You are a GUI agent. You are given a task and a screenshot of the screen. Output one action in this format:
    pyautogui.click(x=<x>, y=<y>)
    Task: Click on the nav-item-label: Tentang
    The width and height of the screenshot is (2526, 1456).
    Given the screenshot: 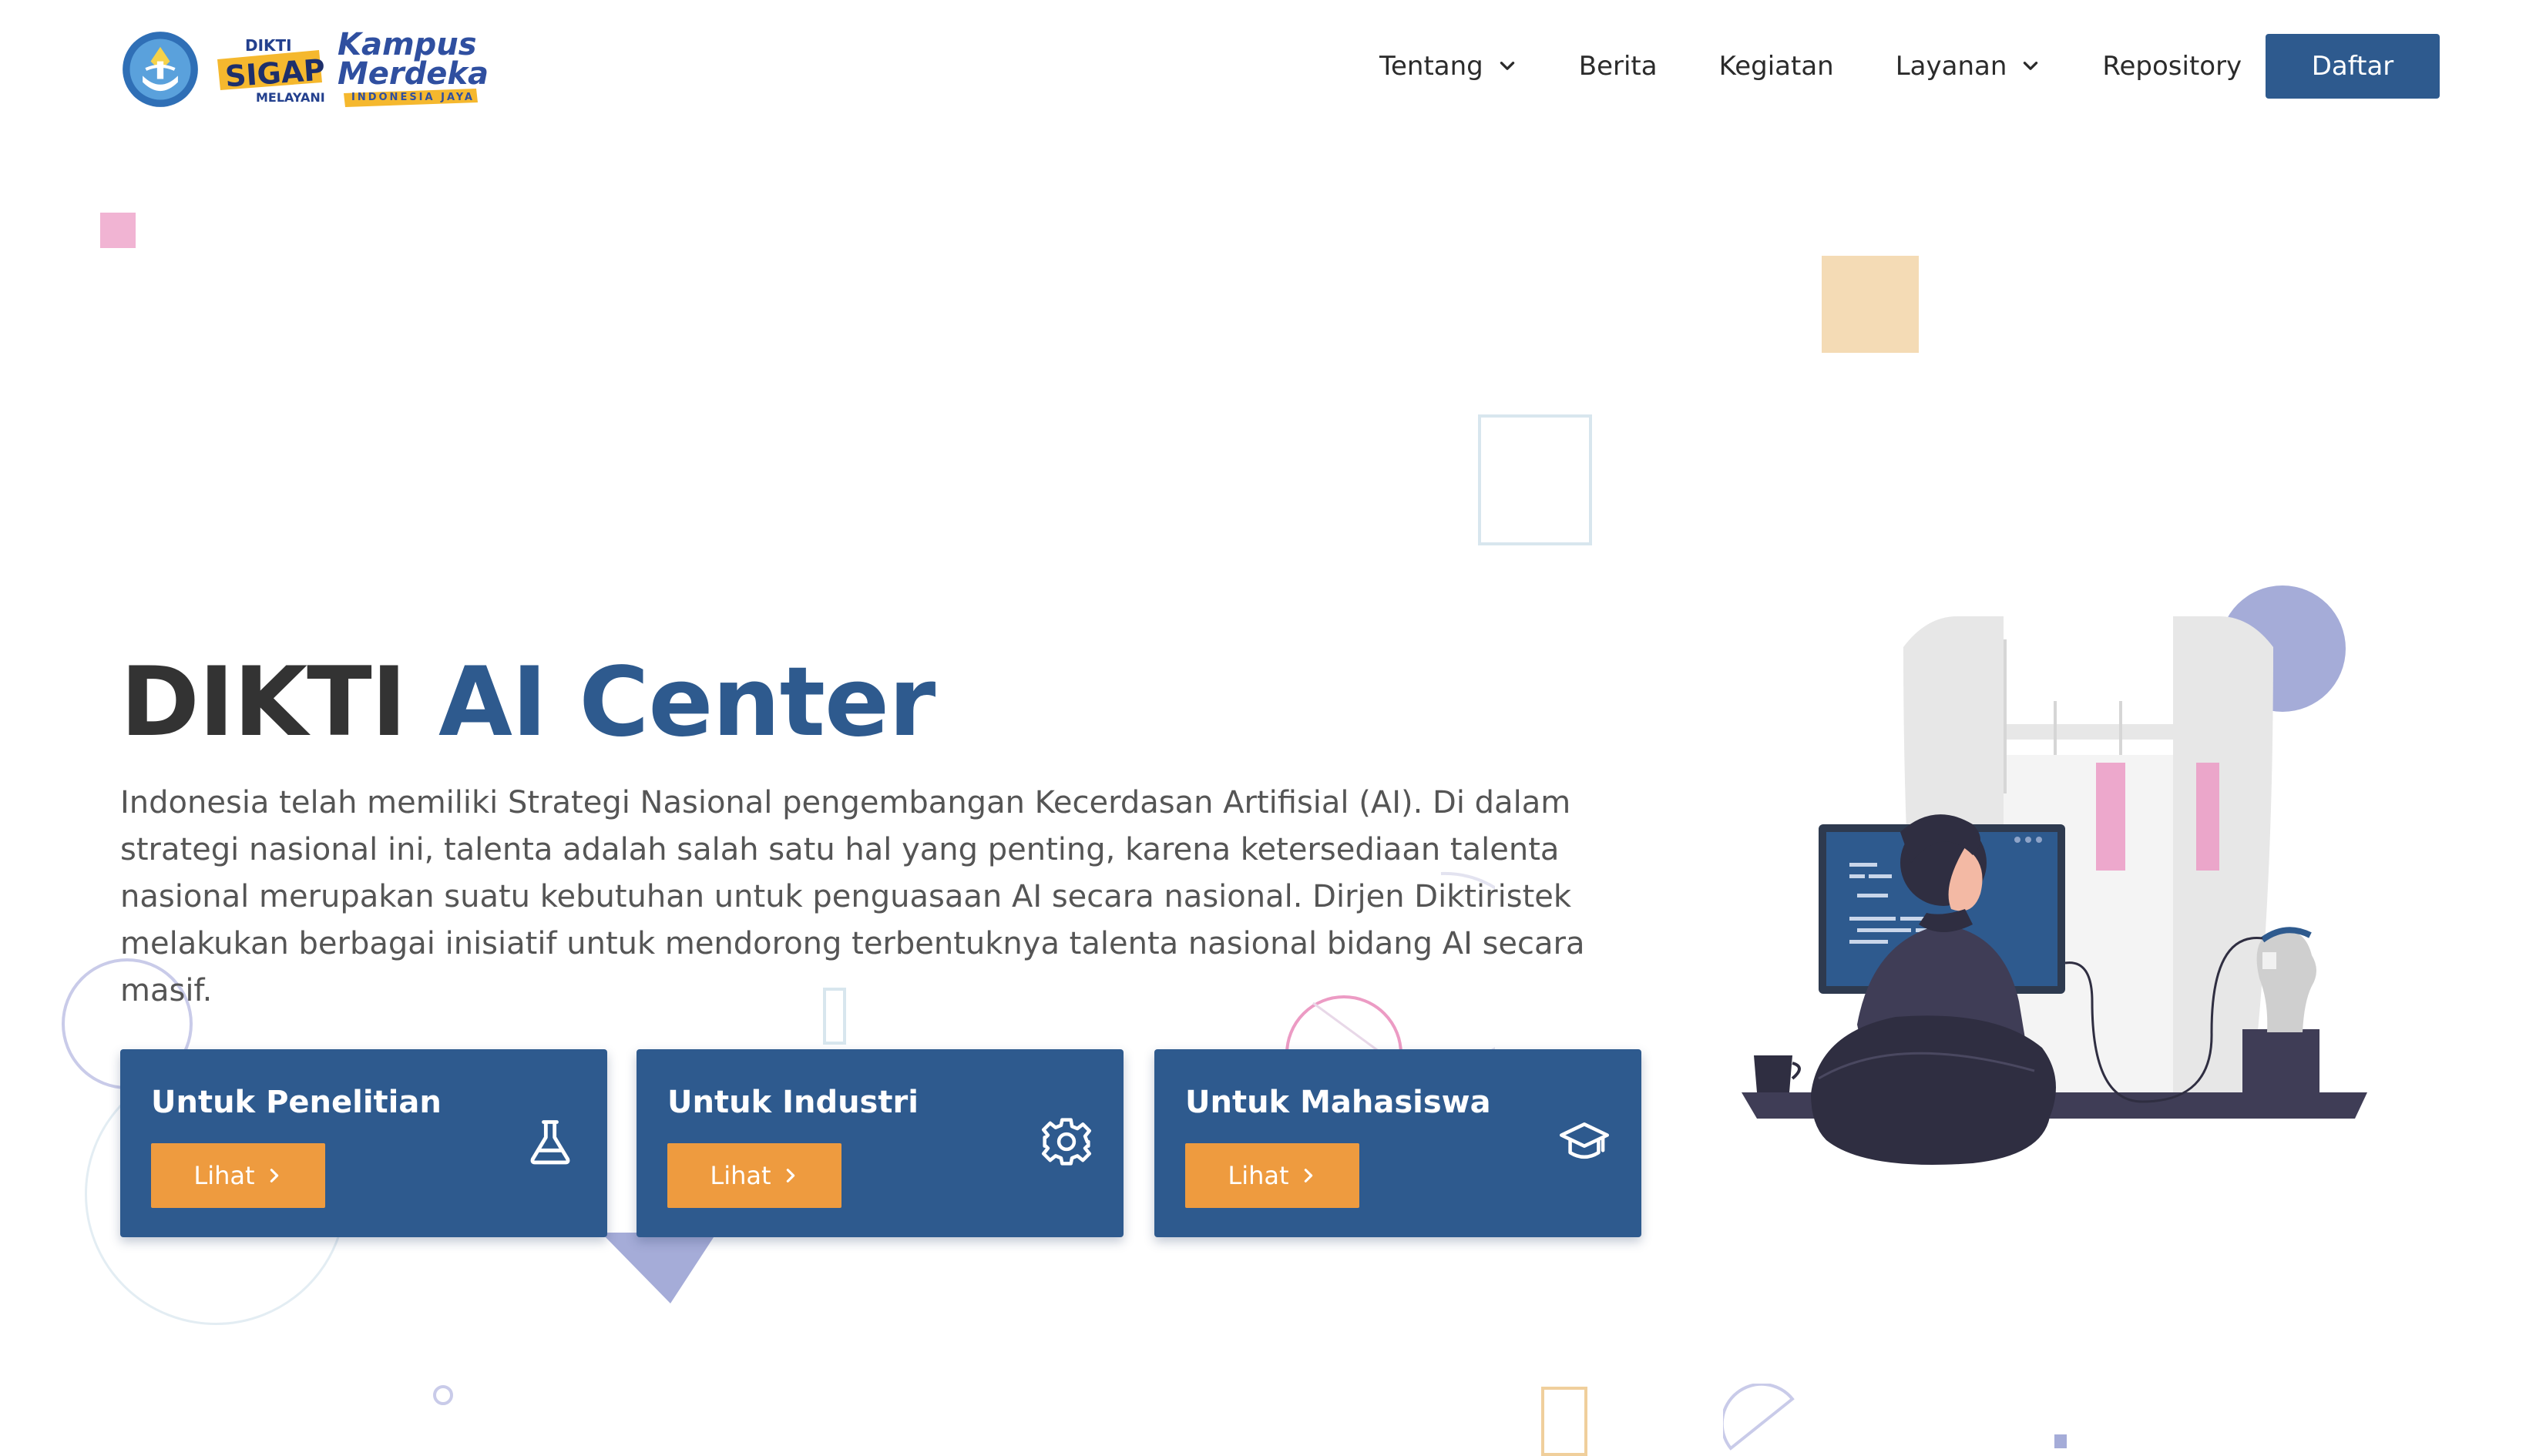 What is the action you would take?
    pyautogui.click(x=1431, y=66)
    